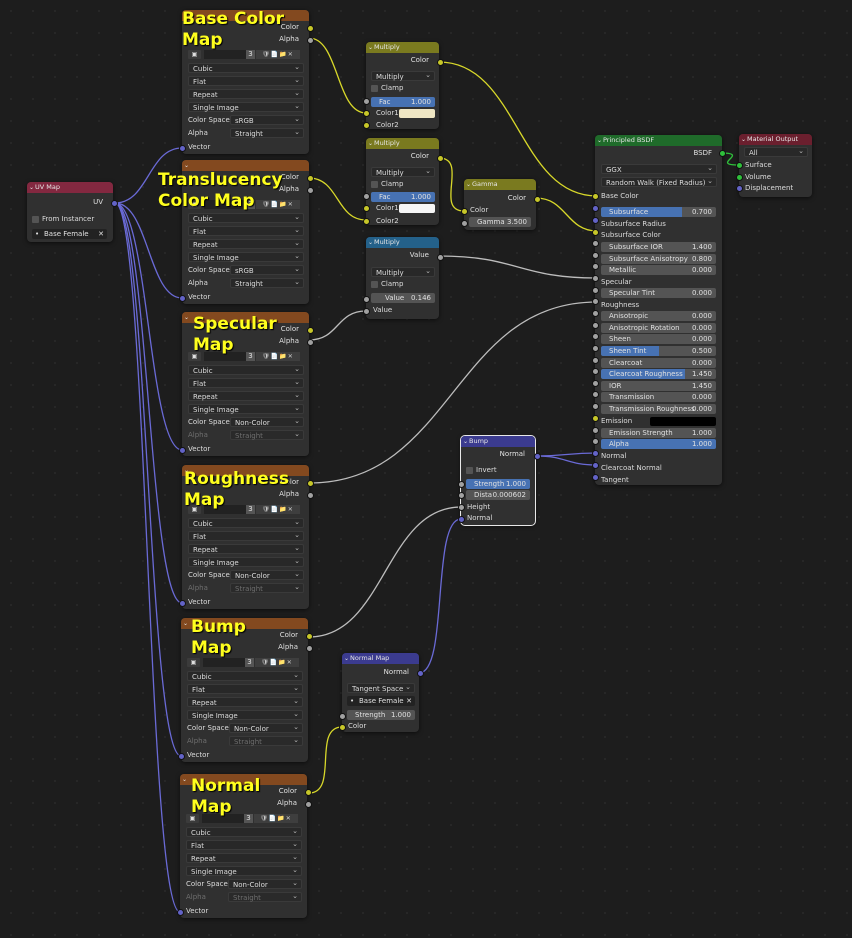 This screenshot has height=938, width=852. Describe the element at coordinates (658, 409) in the screenshot. I see `transmission-roughness-field: Transmission Roughness 0.000` at that location.